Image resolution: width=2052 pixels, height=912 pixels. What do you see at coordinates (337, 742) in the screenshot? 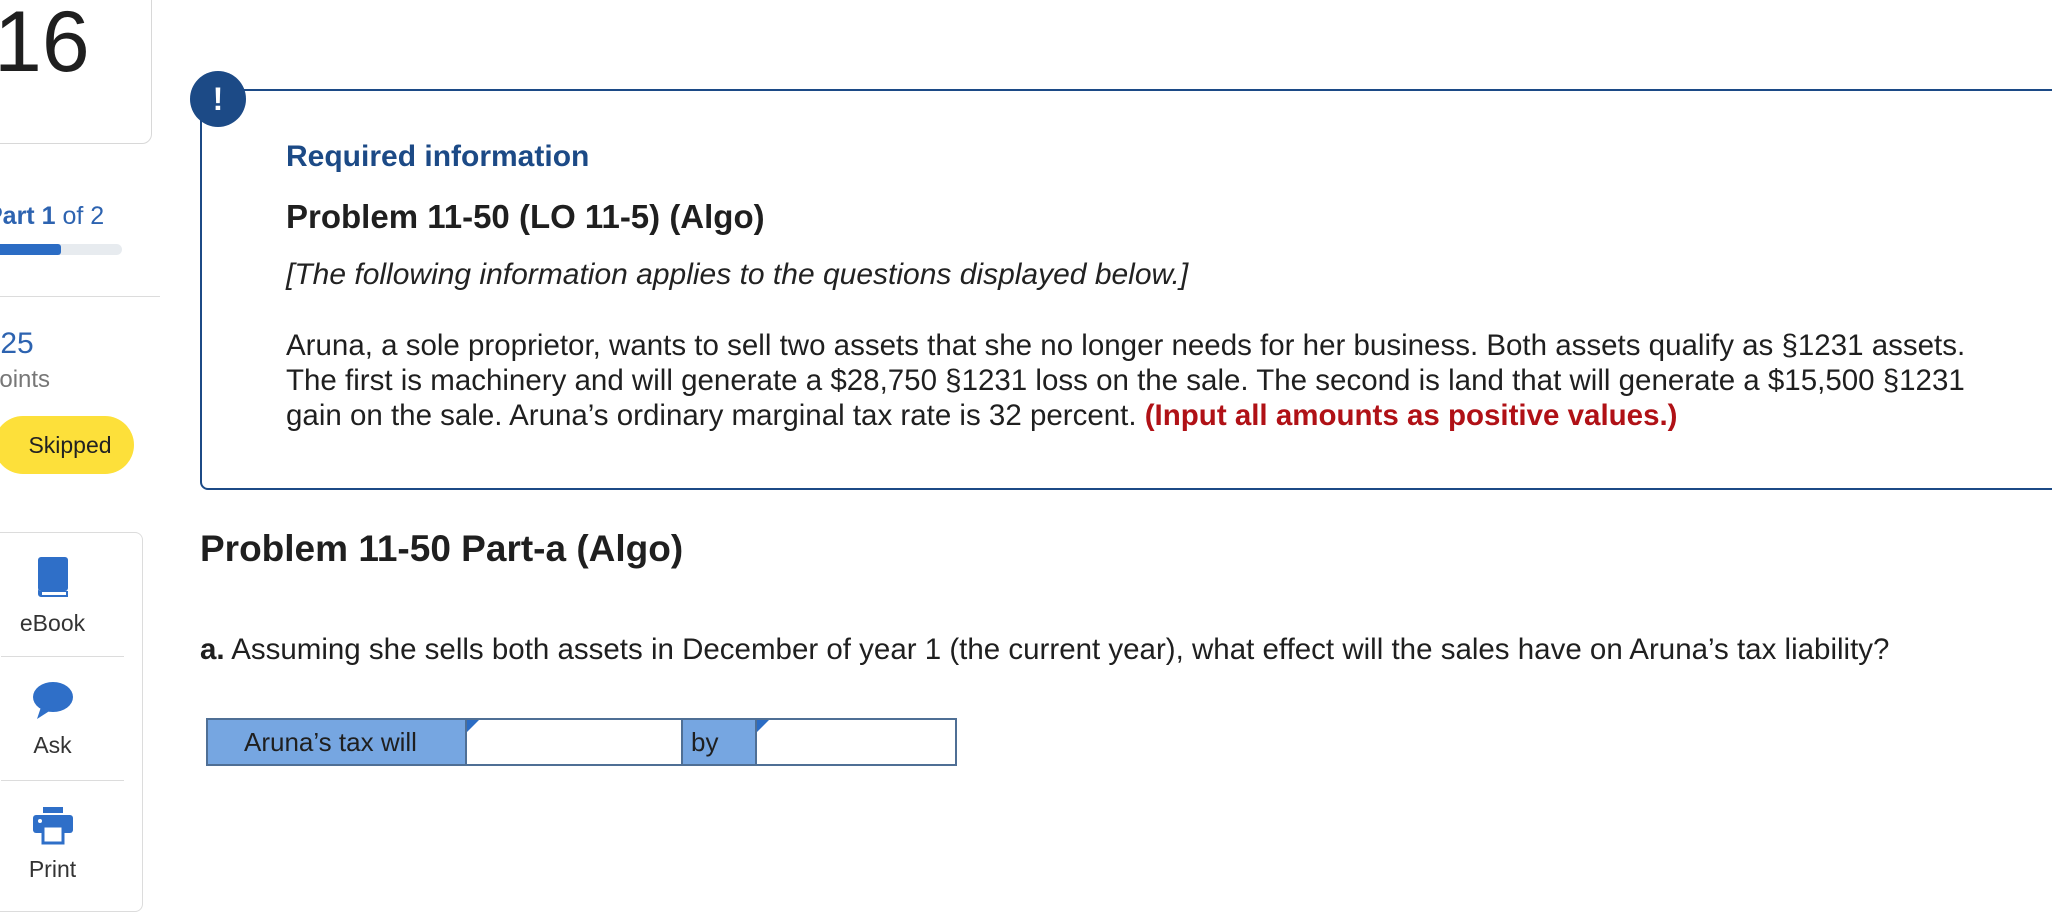
I see `answer-row-label: Aruna’s tax will` at bounding box center [337, 742].